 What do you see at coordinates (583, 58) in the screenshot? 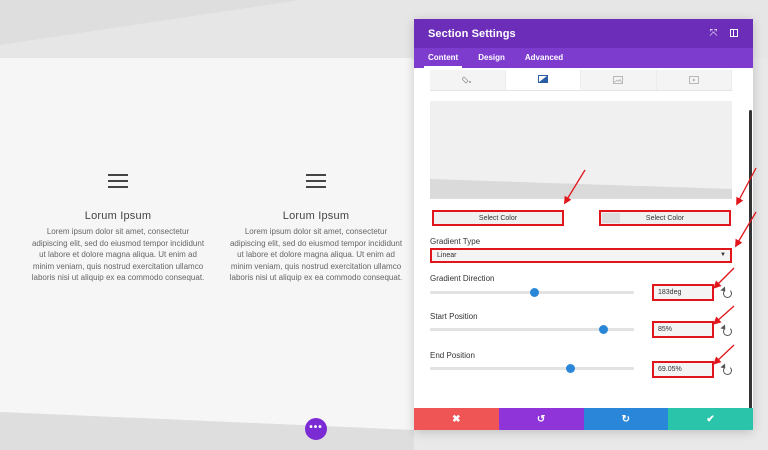
I see `settings-tab-bar: Content Design Advanced` at bounding box center [583, 58].